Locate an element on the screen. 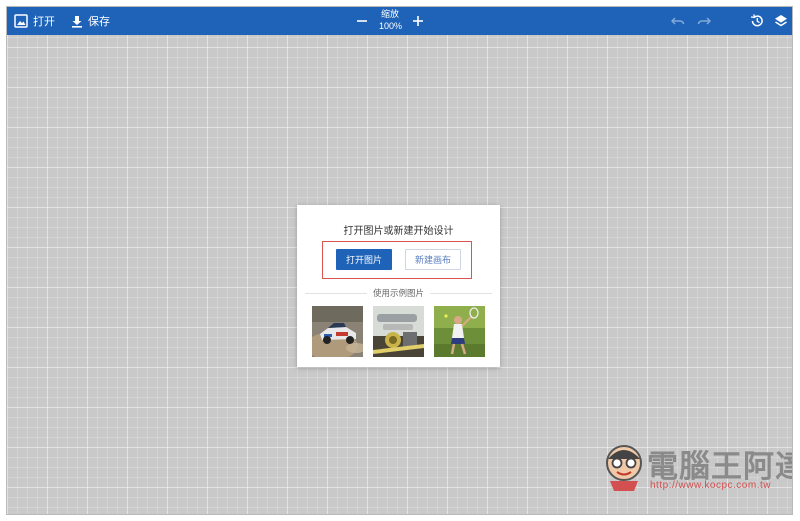 This screenshot has width=800, height=521. layers-button is located at coordinates (781, 21).